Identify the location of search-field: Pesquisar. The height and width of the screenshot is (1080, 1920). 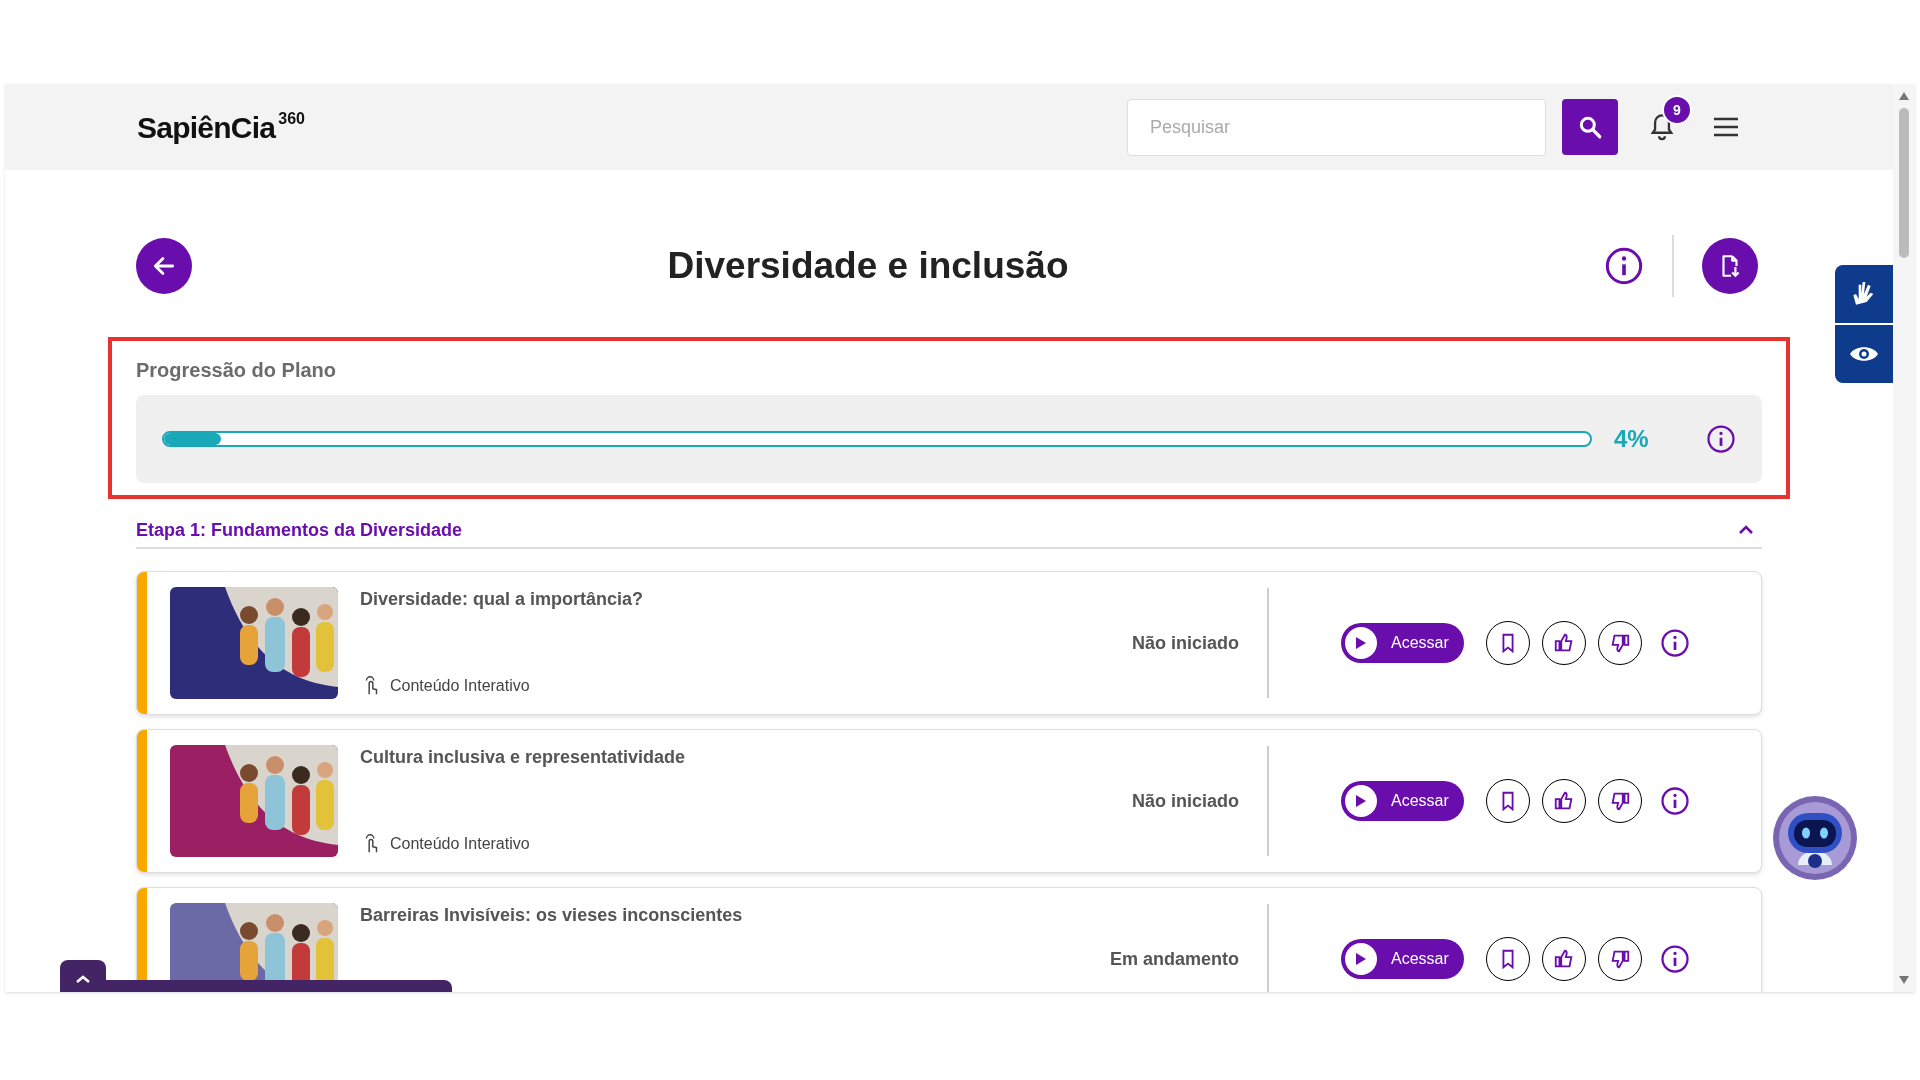
(1336, 127).